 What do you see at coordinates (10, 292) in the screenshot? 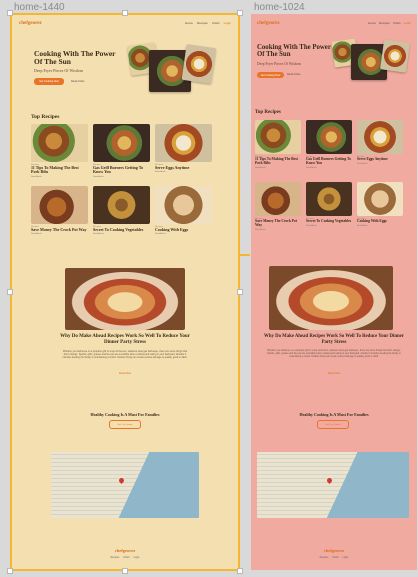
I see `resize-handle-left` at bounding box center [10, 292].